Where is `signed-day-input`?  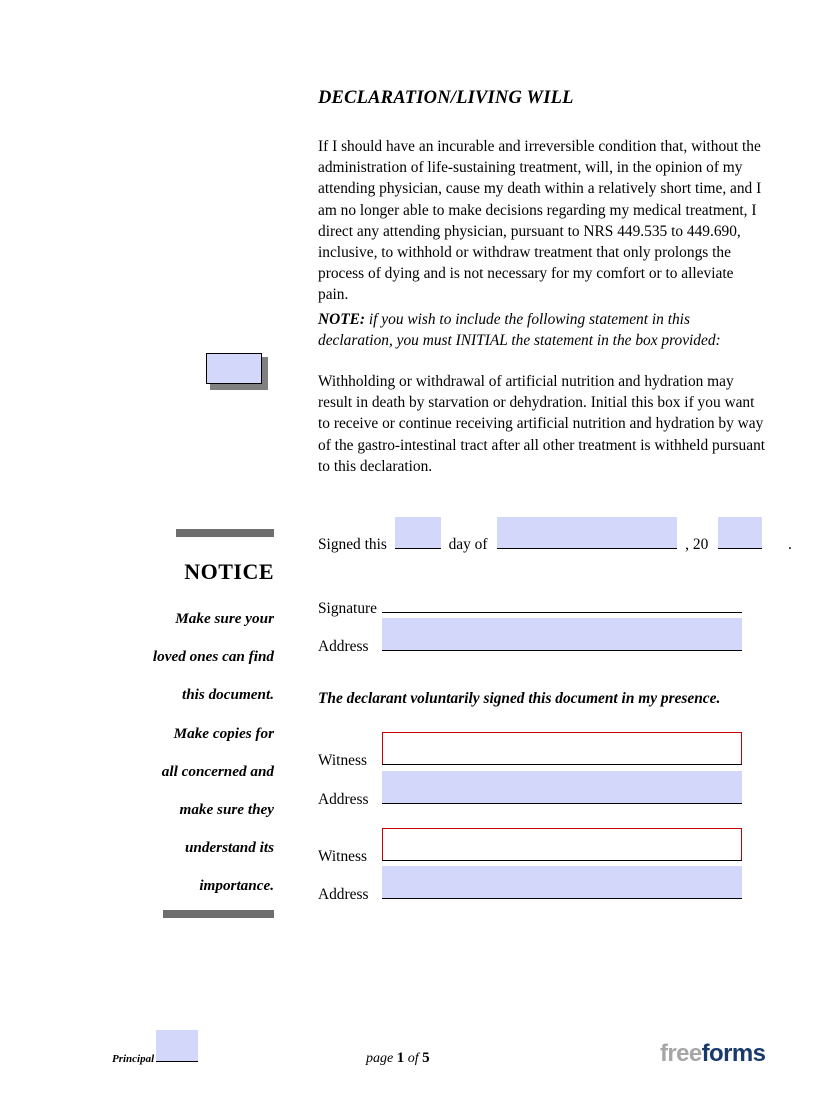
signed-day-input is located at coordinates (417, 533).